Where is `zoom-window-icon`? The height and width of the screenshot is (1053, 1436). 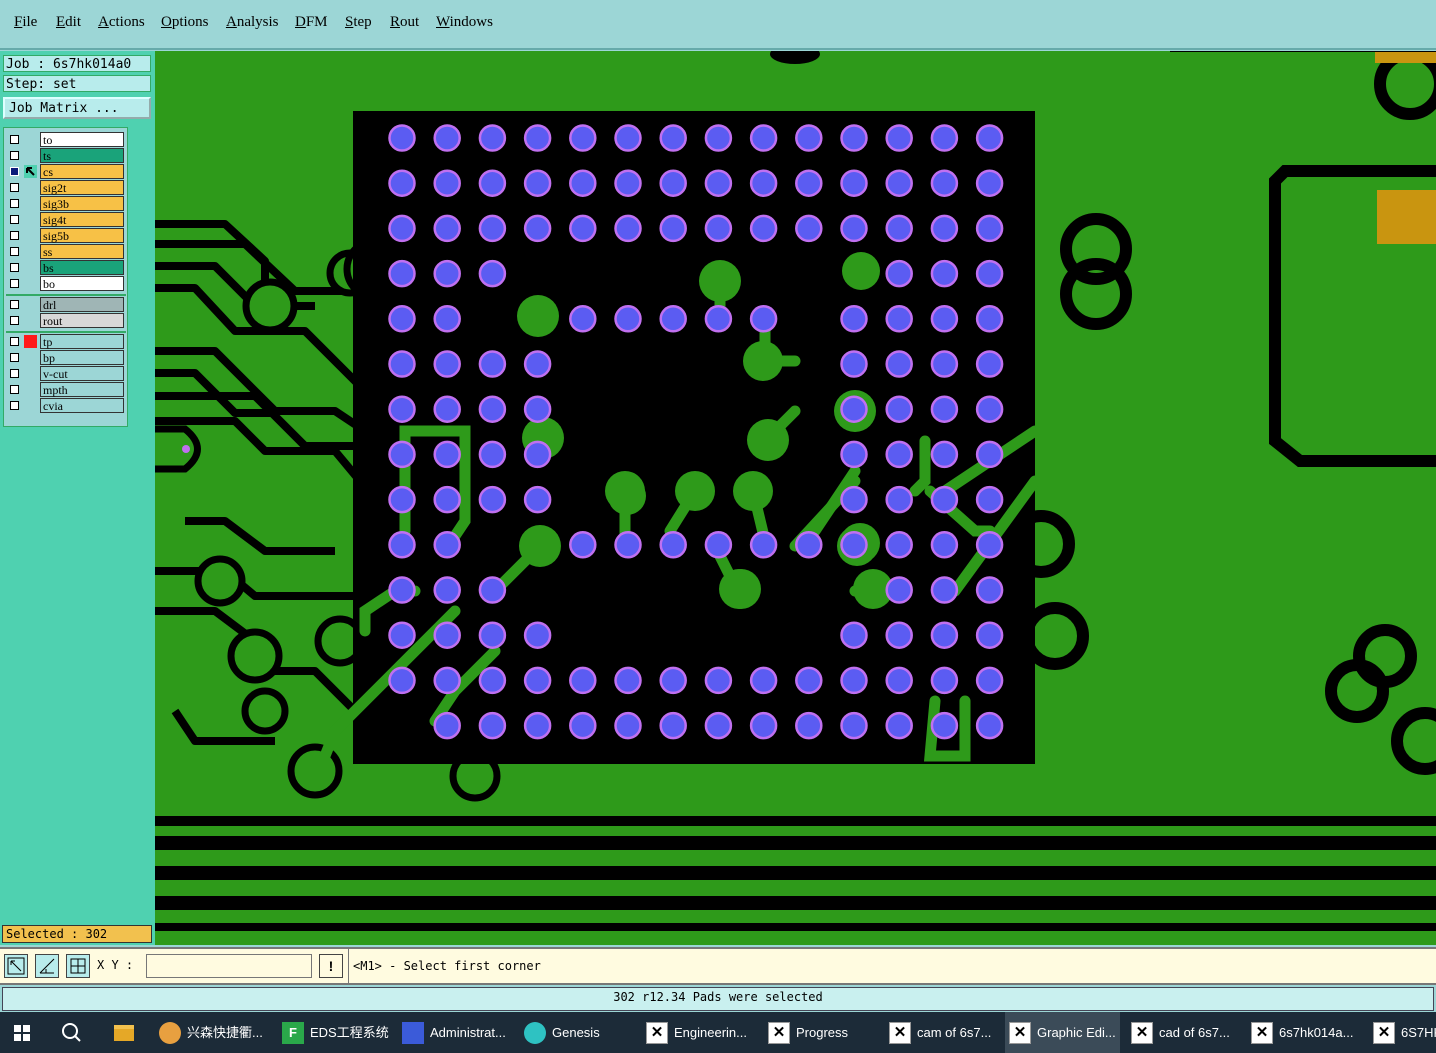 zoom-window-icon is located at coordinates (16, 966).